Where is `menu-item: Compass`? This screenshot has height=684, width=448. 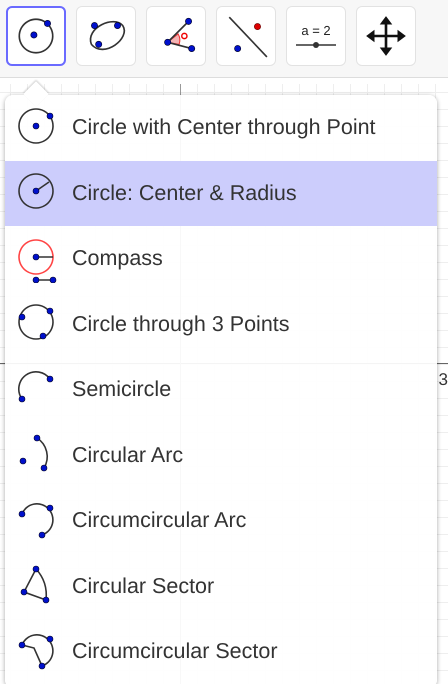
menu-item: Compass is located at coordinates (221, 259).